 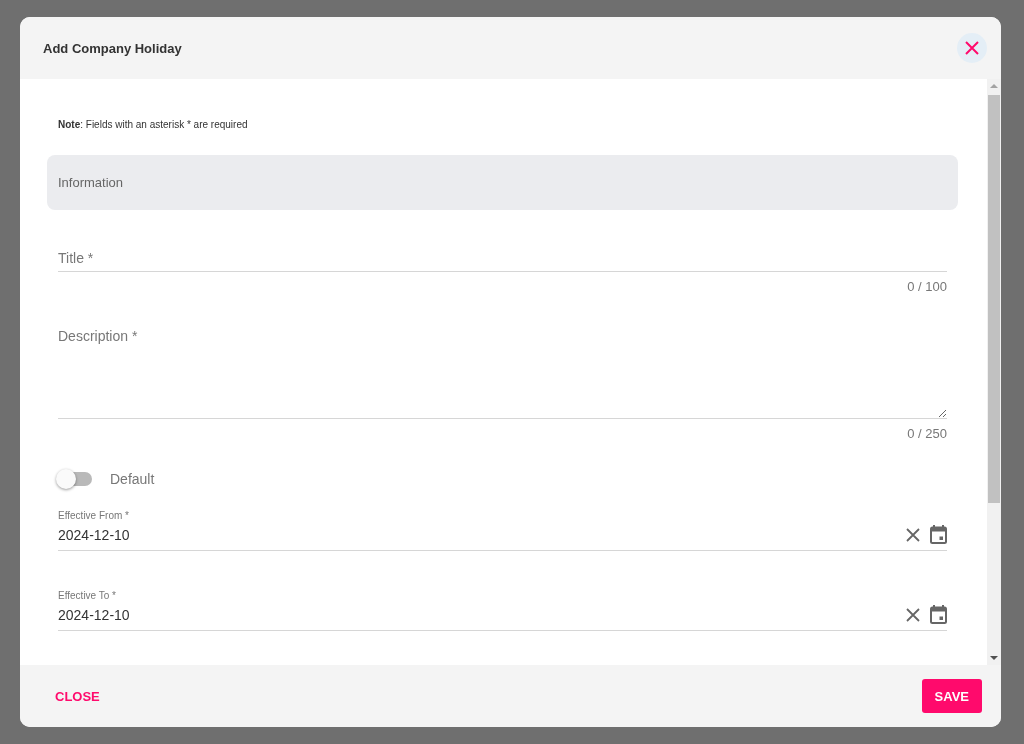 What do you see at coordinates (153, 125) in the screenshot?
I see `required-note: Note: Fields with an asterisk * are required` at bounding box center [153, 125].